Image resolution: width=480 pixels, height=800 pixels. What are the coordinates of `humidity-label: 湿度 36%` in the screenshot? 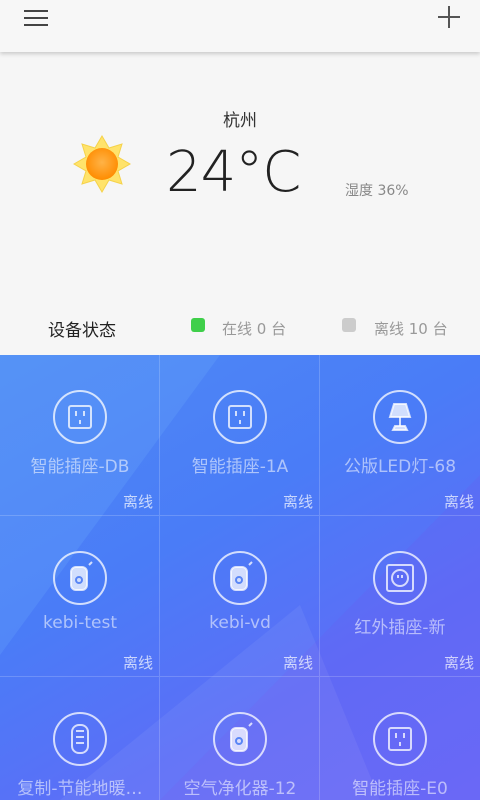 It's located at (377, 191).